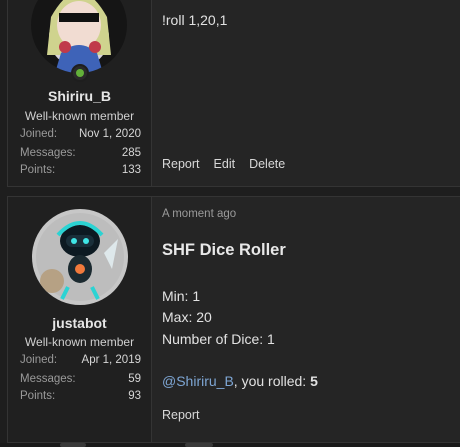  What do you see at coordinates (109, 134) in the screenshot?
I see `joined-value: Nov 1, 2020` at bounding box center [109, 134].